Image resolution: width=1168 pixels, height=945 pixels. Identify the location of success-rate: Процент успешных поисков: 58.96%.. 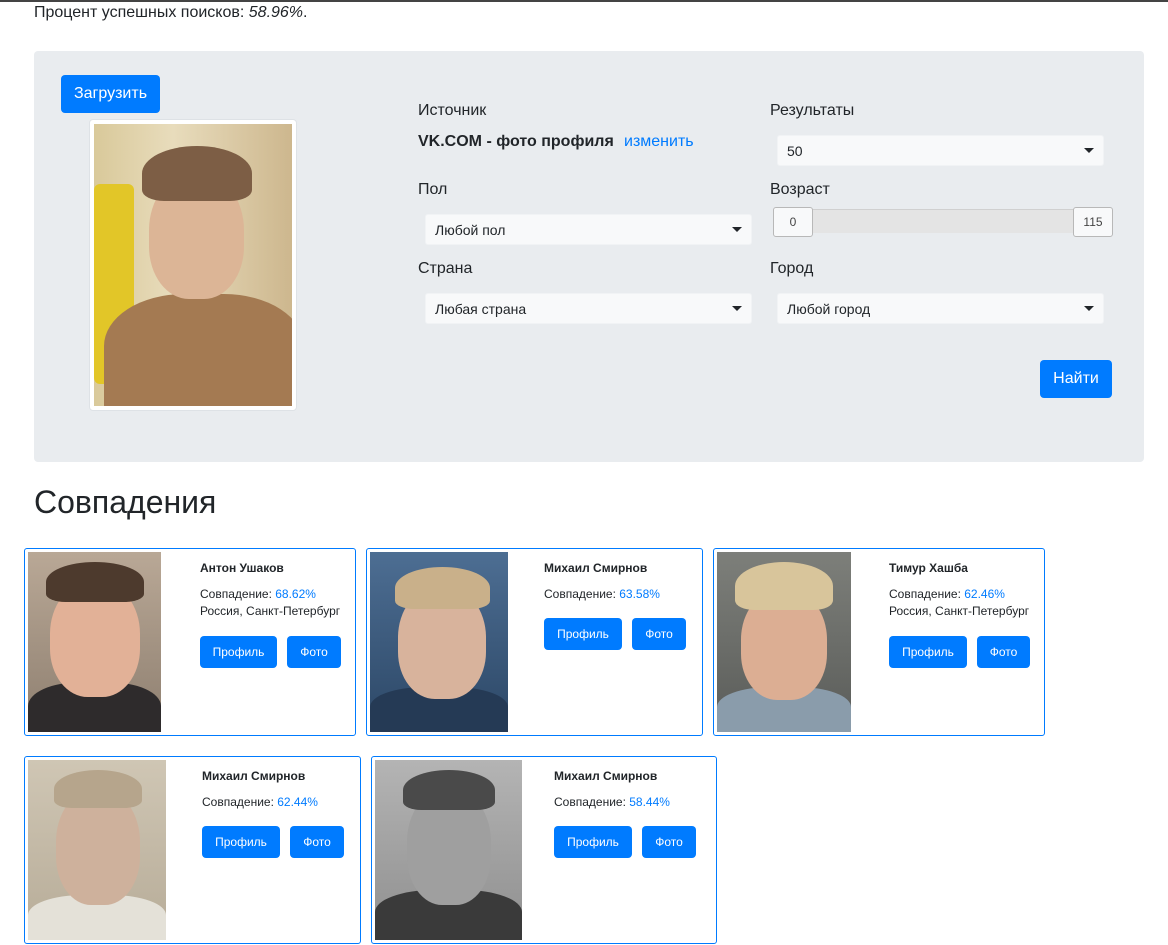
(170, 13).